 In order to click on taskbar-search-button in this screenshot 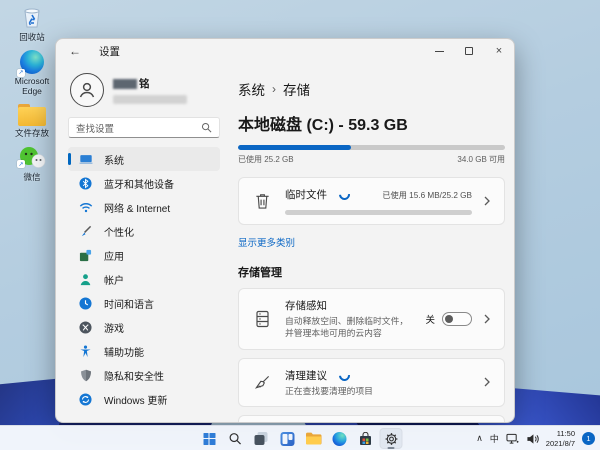, I will do `click(235, 438)`.